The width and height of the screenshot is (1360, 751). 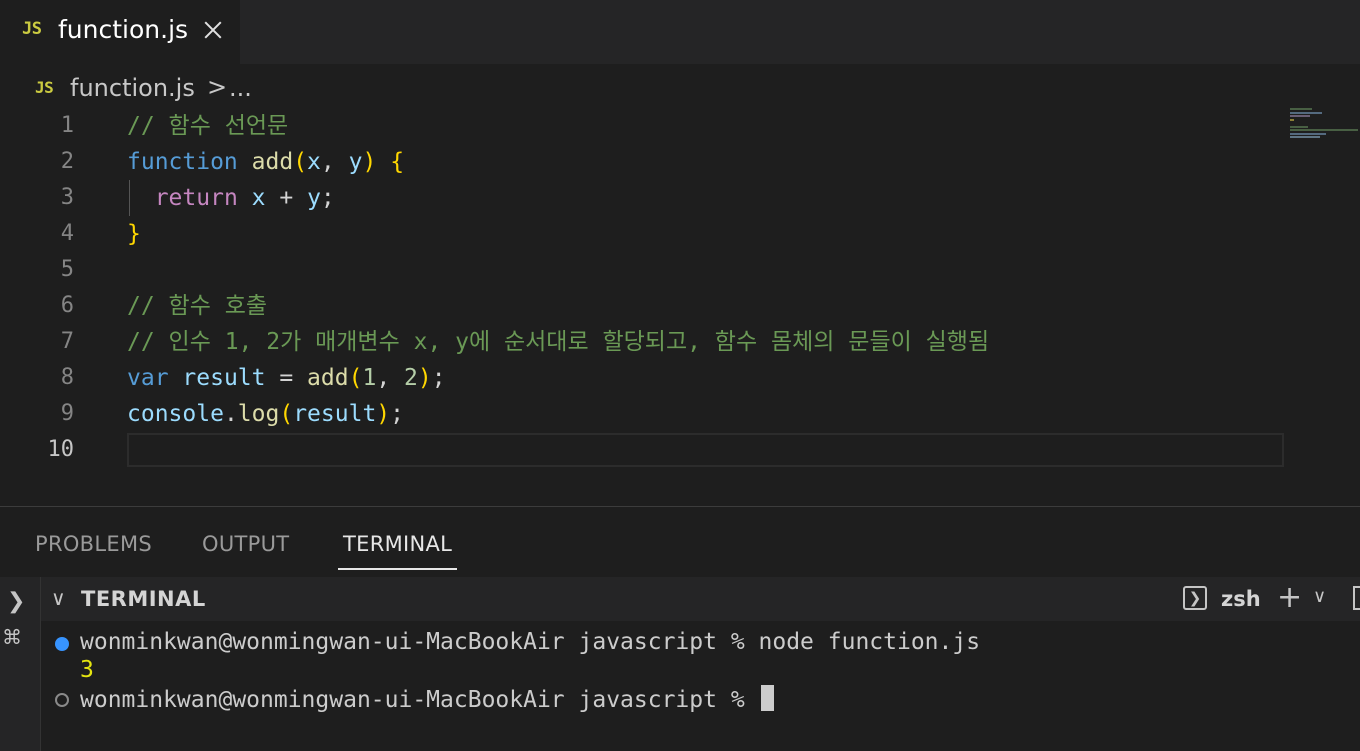 I want to click on debug-console-icon: ⌘, so click(x=12, y=637).